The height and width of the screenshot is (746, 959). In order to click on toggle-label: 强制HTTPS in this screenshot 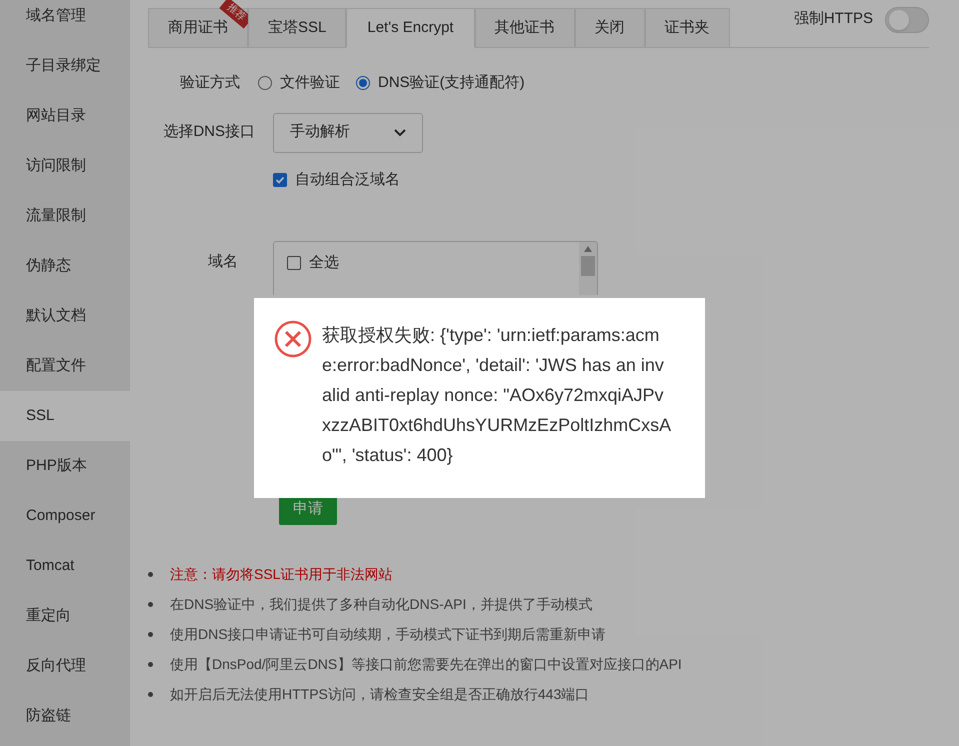, I will do `click(833, 19)`.